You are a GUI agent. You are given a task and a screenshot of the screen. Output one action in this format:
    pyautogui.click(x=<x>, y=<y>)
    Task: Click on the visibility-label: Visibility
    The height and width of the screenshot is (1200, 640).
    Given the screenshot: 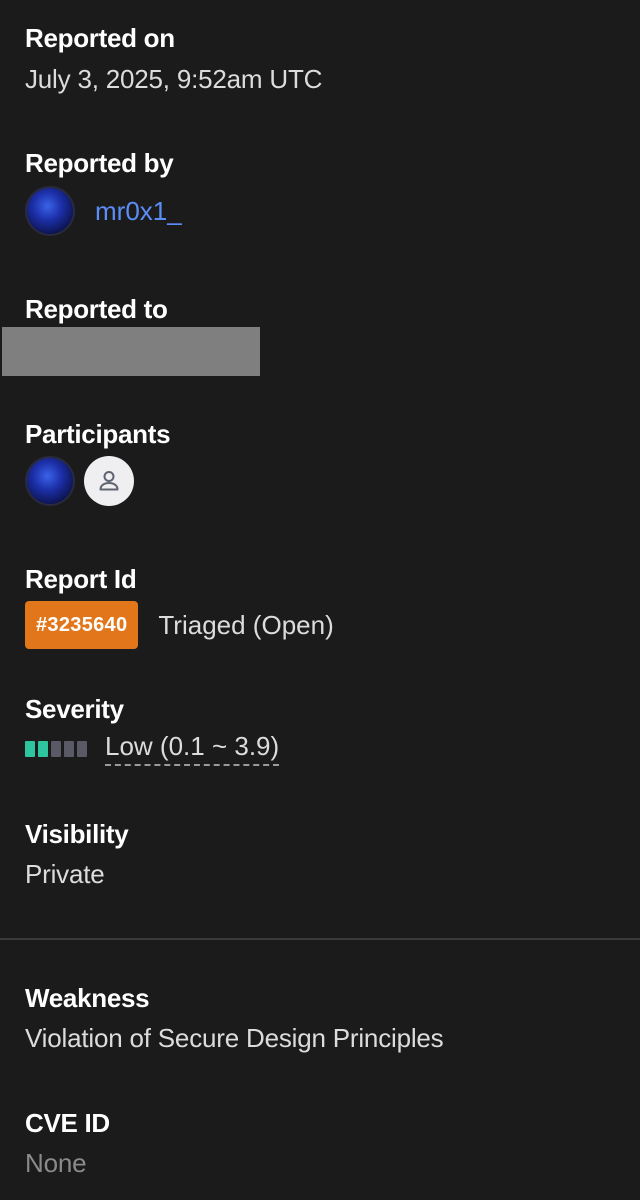 What is the action you would take?
    pyautogui.click(x=77, y=834)
    